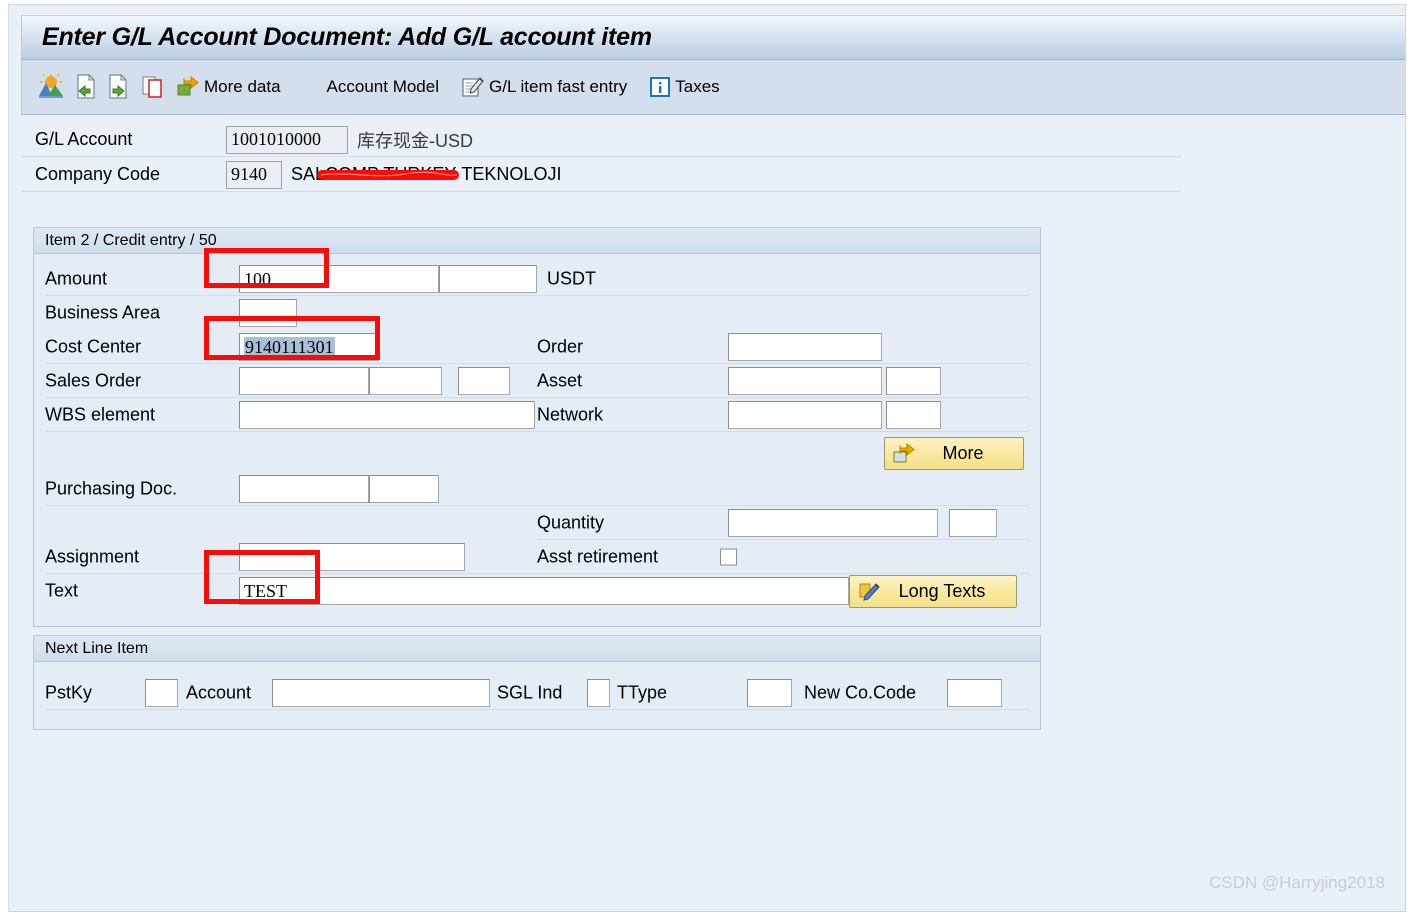  What do you see at coordinates (570, 414) in the screenshot?
I see `network-label: Network` at bounding box center [570, 414].